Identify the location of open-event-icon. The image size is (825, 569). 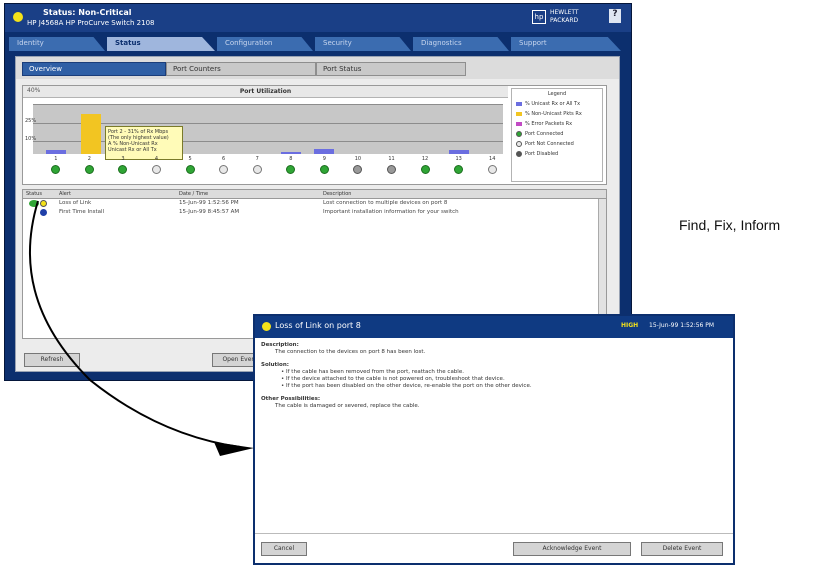
(43, 203).